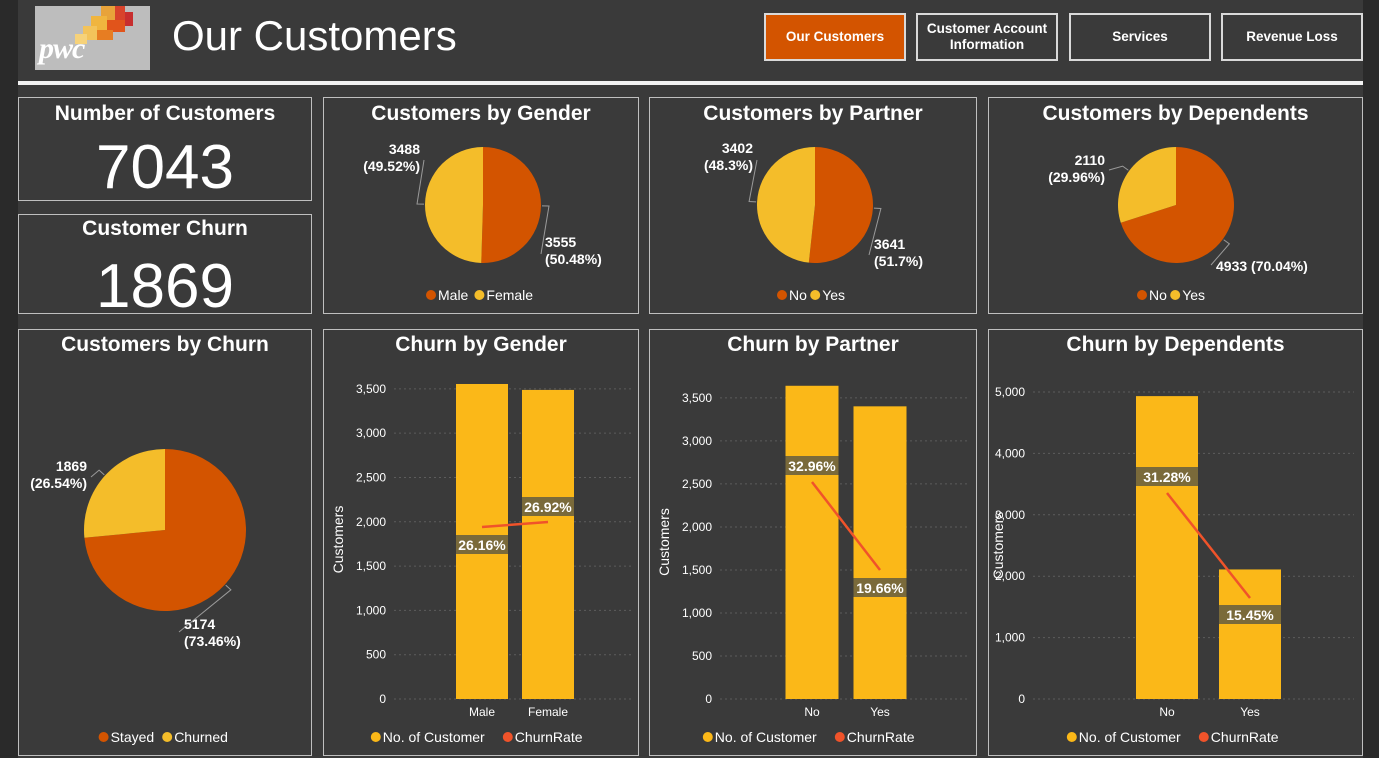  Describe the element at coordinates (453, 205) in the screenshot. I see `gender_pie-slice-female` at that location.